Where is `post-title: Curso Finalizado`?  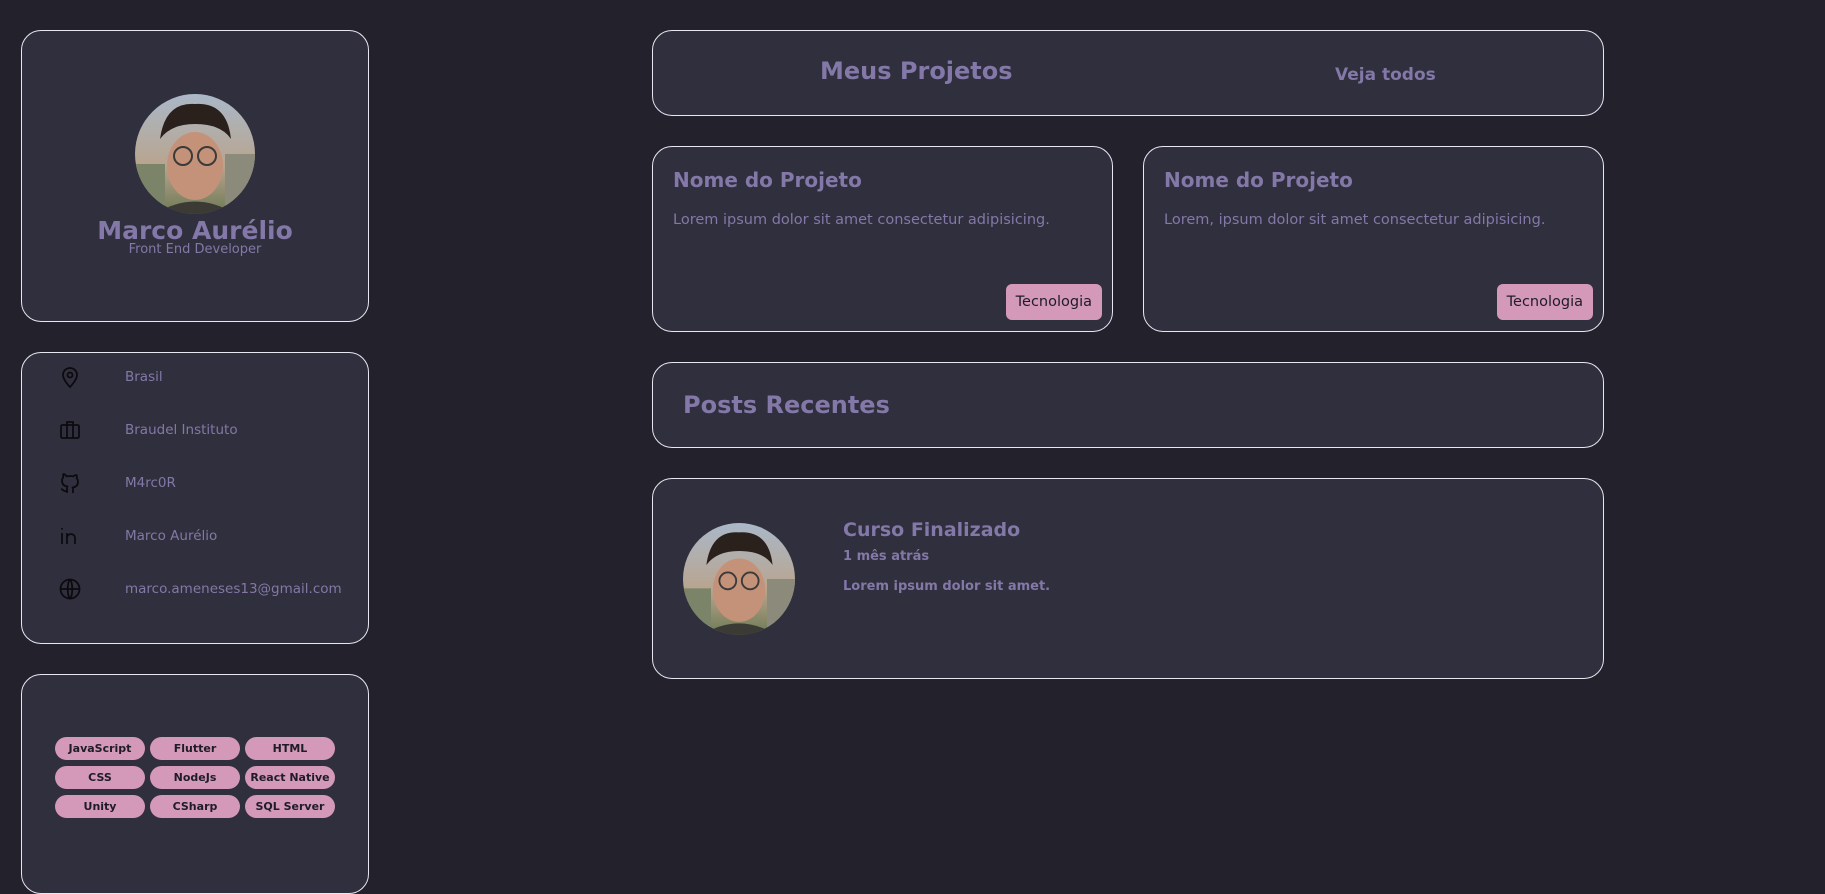 post-title: Curso Finalizado is located at coordinates (932, 530).